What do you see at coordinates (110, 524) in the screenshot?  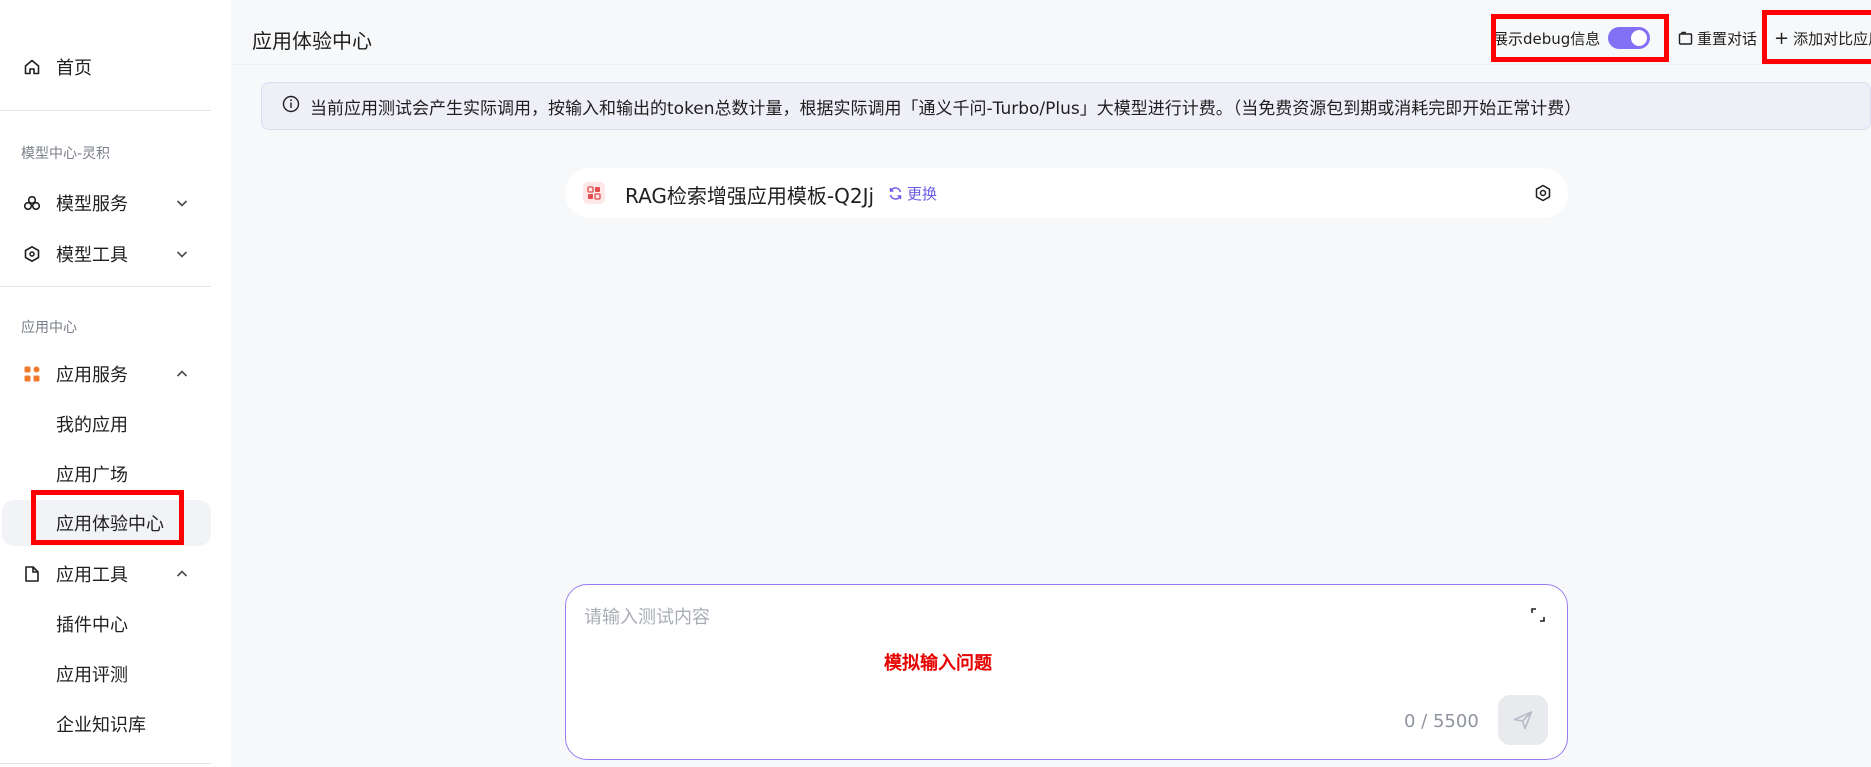 I see `sidebar-item-label: 应用体验中心` at bounding box center [110, 524].